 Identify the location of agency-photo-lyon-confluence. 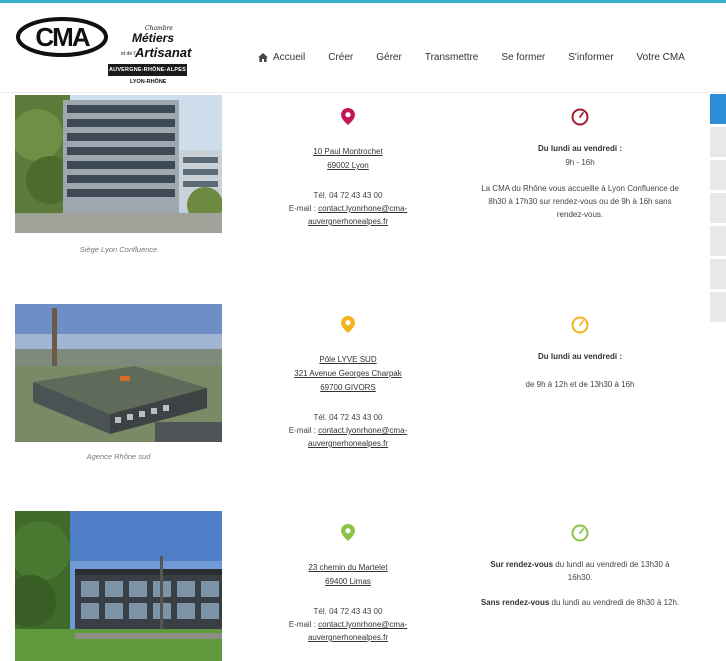
(118, 164).